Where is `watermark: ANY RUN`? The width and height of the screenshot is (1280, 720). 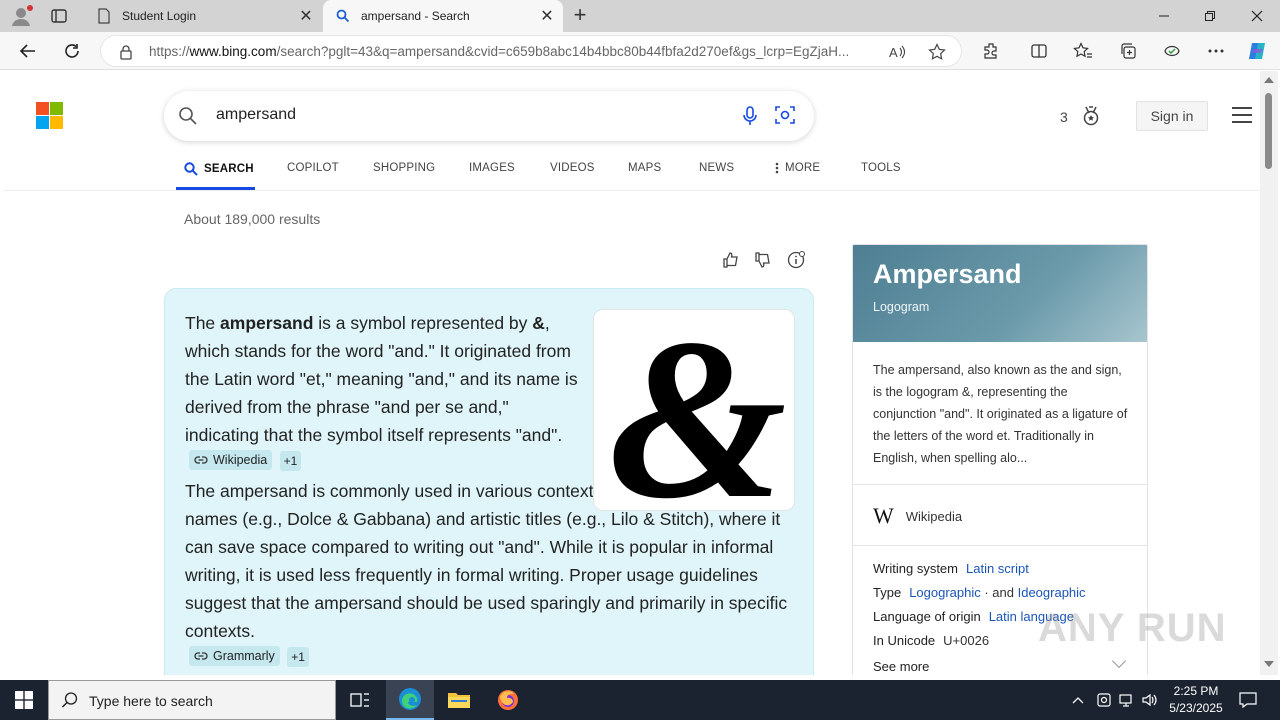
watermark: ANY RUN is located at coordinates (1132, 628).